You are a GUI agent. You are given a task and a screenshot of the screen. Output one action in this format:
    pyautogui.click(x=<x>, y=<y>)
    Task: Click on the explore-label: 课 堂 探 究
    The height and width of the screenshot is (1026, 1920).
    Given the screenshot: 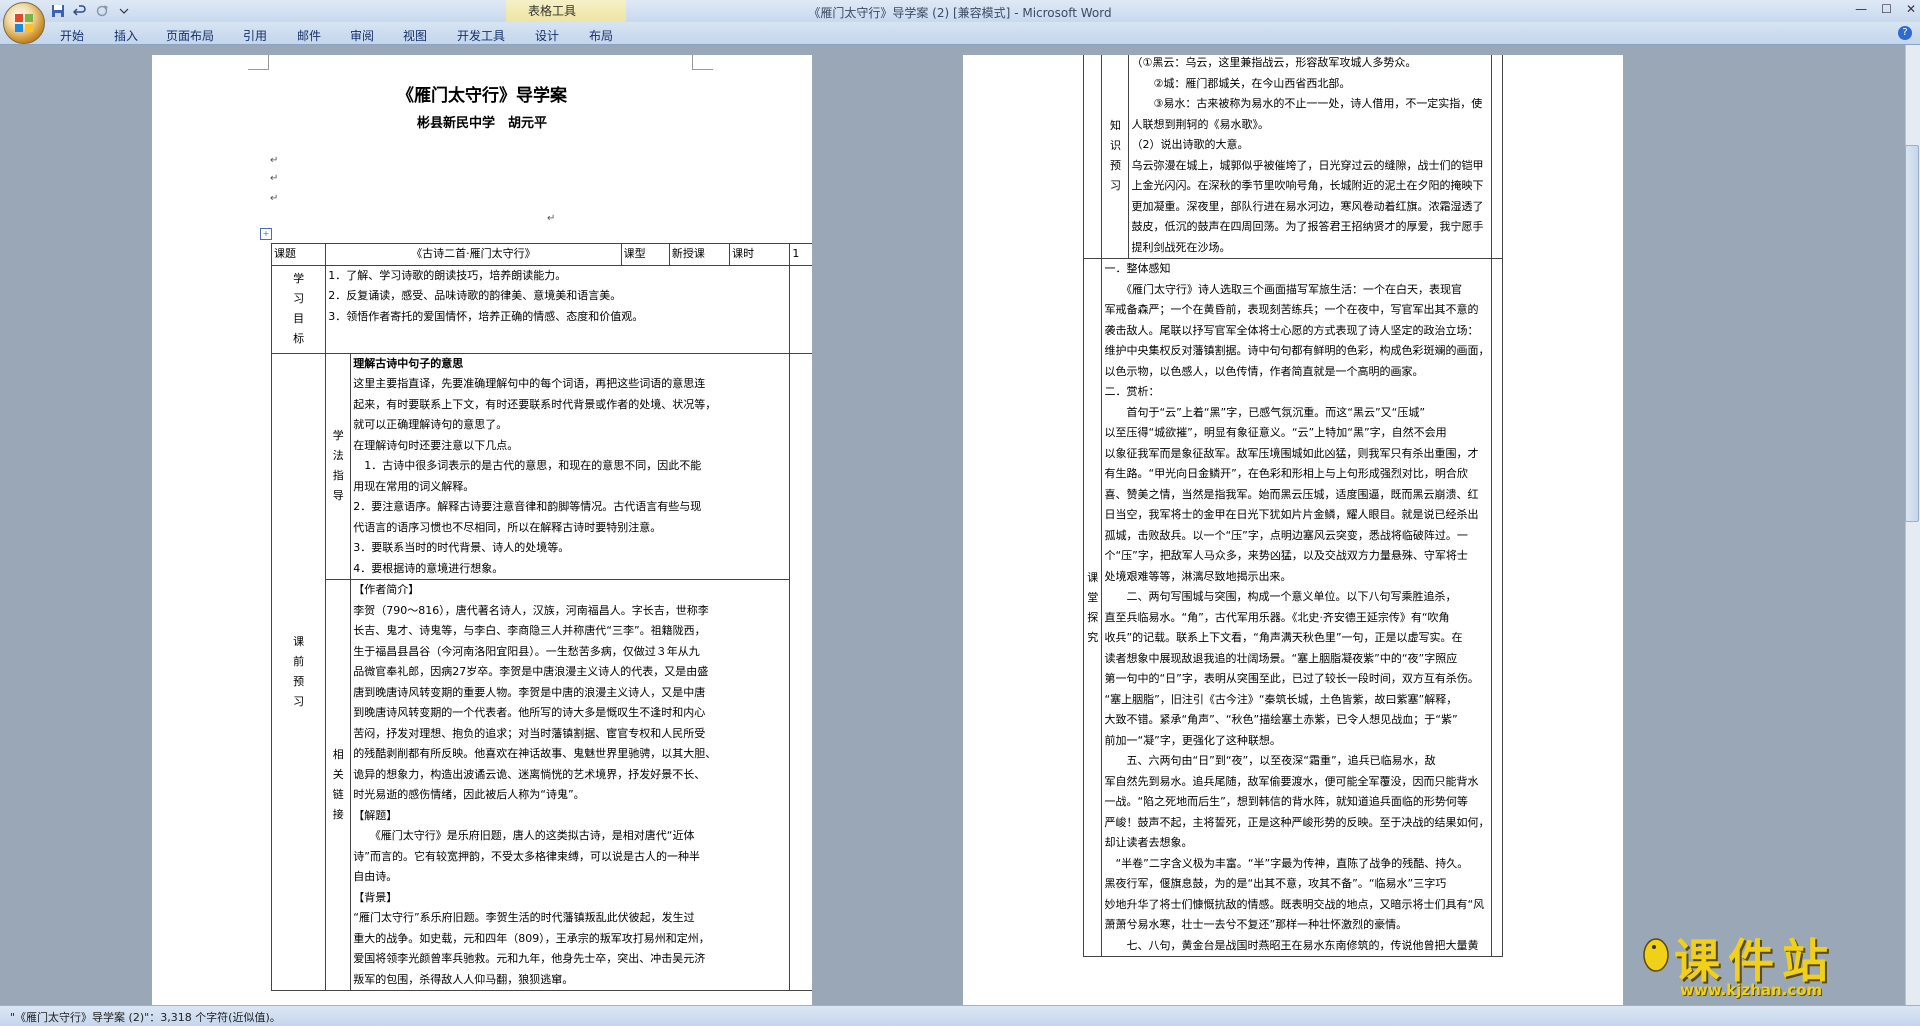 What is the action you would take?
    pyautogui.click(x=1092, y=607)
    